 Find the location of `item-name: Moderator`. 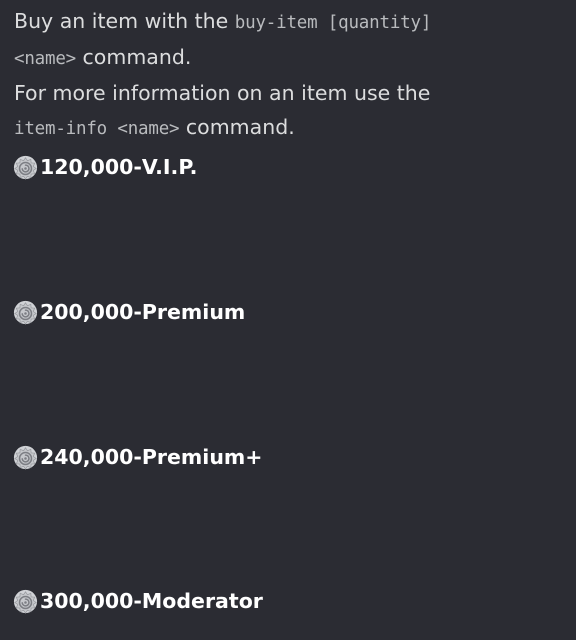

item-name: Moderator is located at coordinates (202, 601).